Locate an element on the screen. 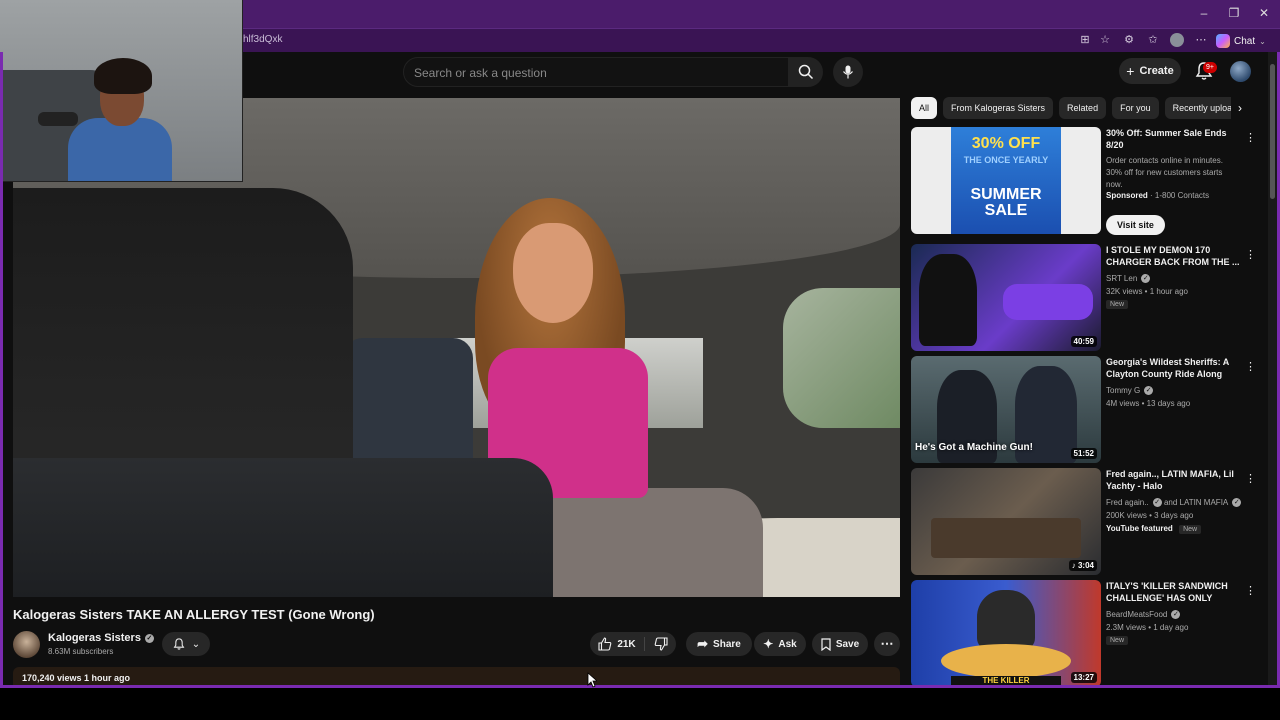 The height and width of the screenshot is (720, 1280). save-button: Save is located at coordinates (840, 644).